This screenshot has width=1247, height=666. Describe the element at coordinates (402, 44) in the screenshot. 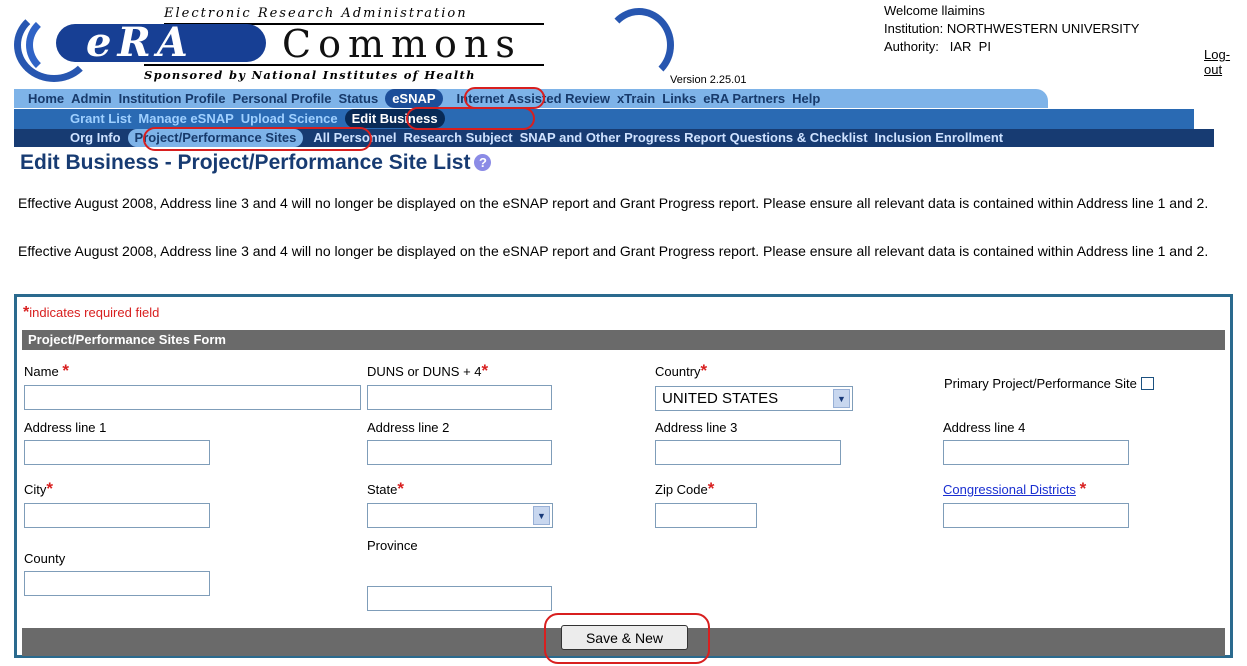

I see `logo-commons: Commons` at that location.